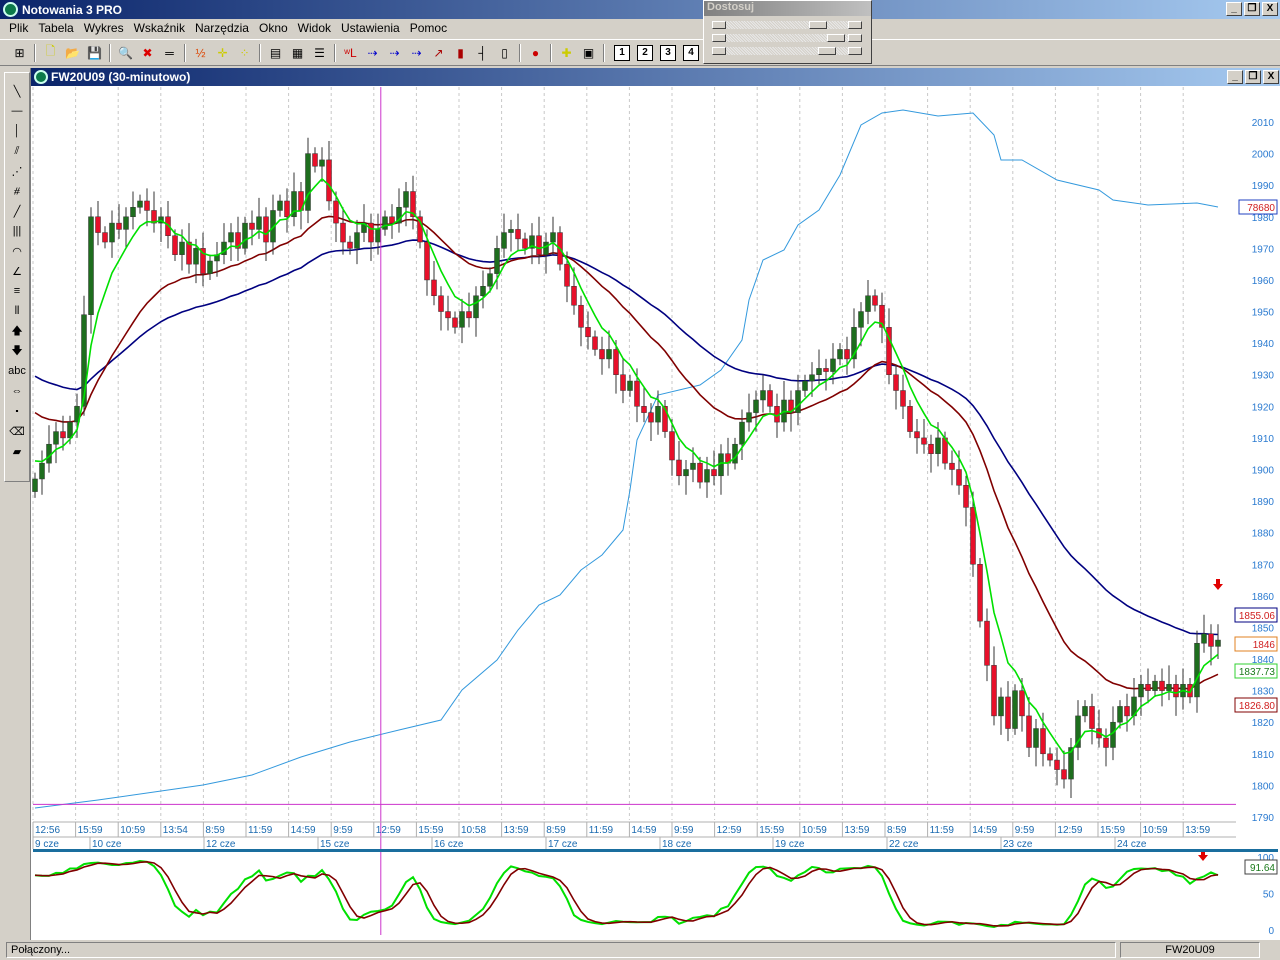 The width and height of the screenshot is (1280, 960). Describe the element at coordinates (1256, 615) in the screenshot. I see `long-ma-value: 1855.06` at that location.